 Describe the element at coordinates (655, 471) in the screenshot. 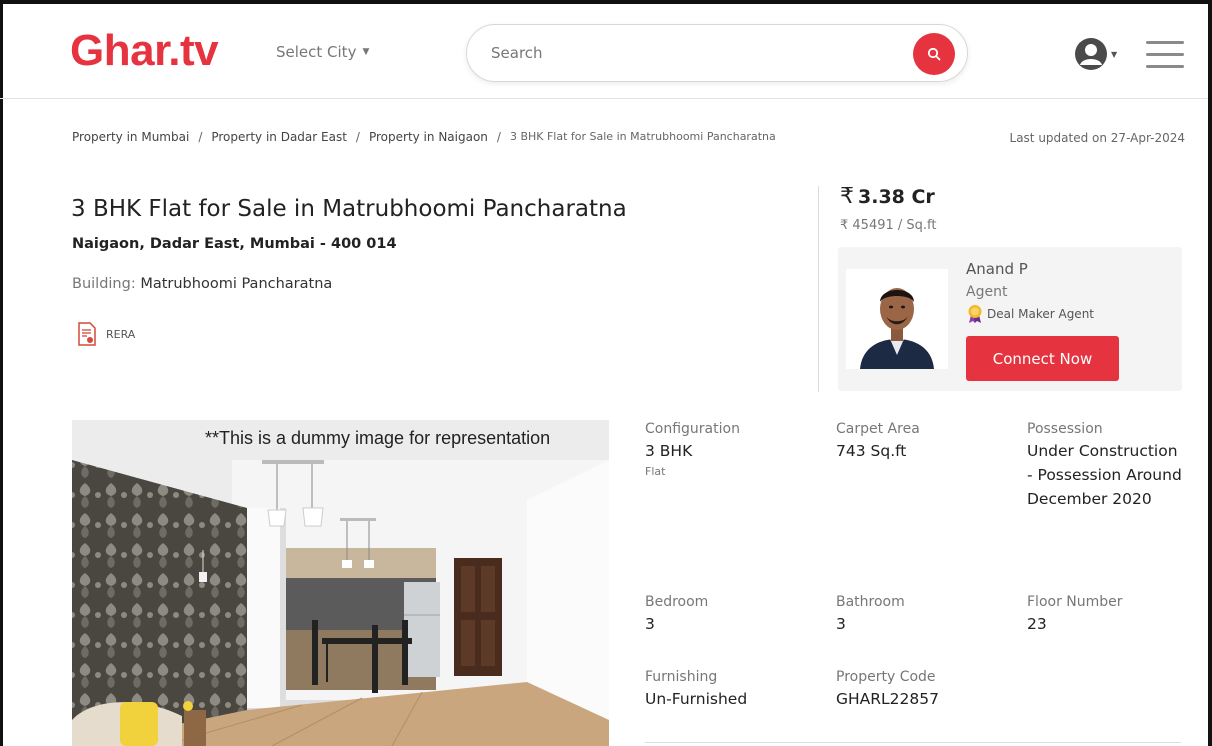

I see `detail-subvalue: Flat` at that location.